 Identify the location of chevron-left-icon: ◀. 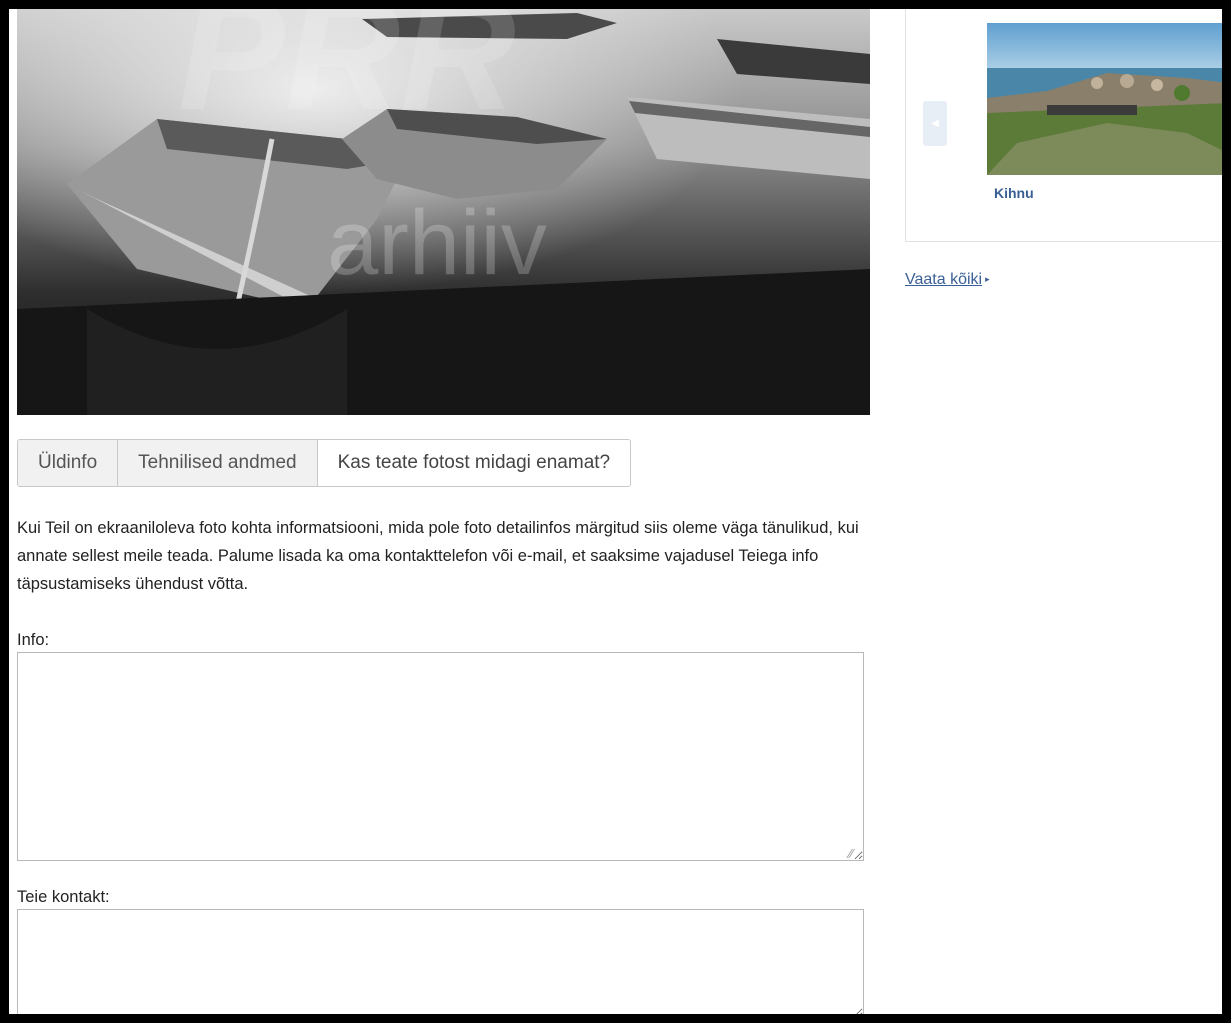
(935, 123).